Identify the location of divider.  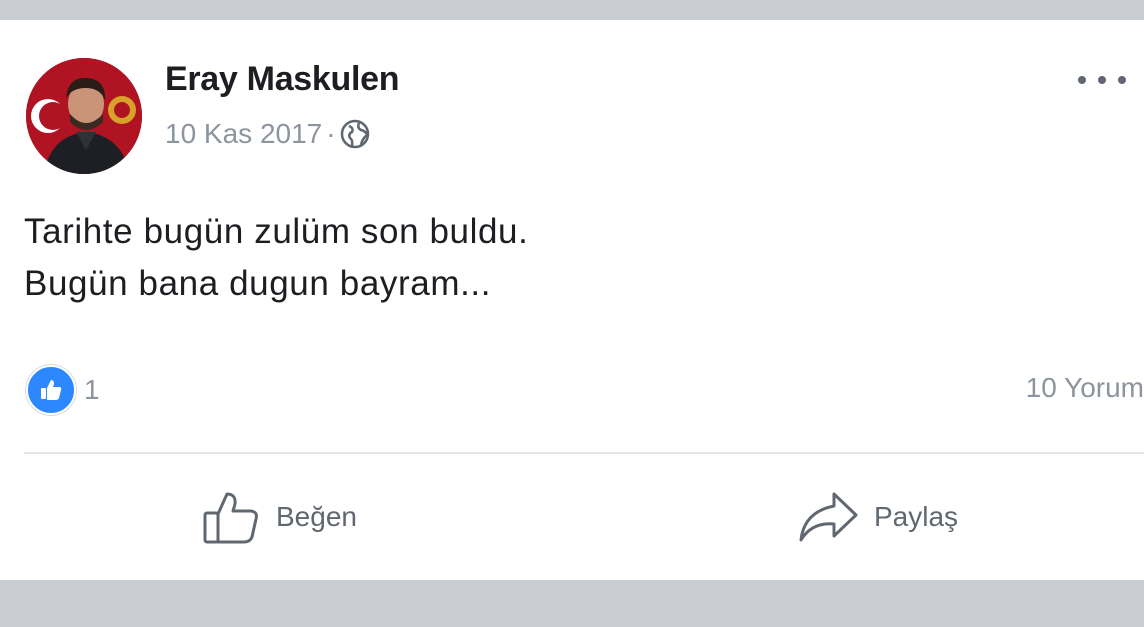
(584, 453).